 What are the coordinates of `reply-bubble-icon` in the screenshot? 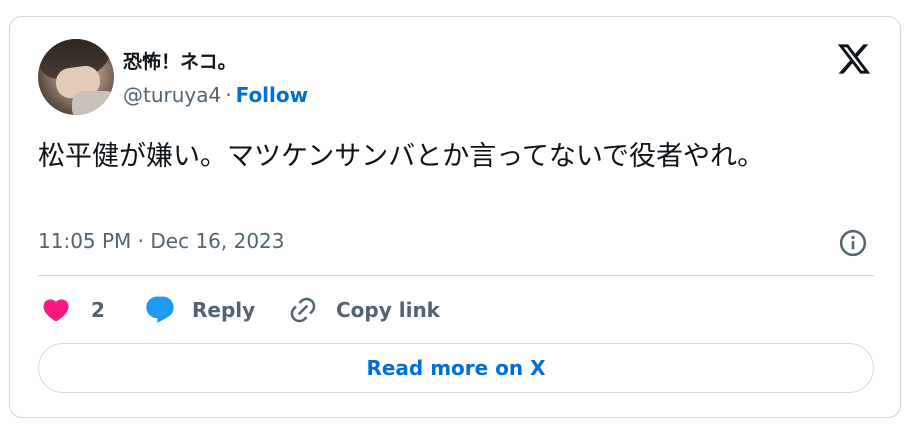 It's located at (160, 309).